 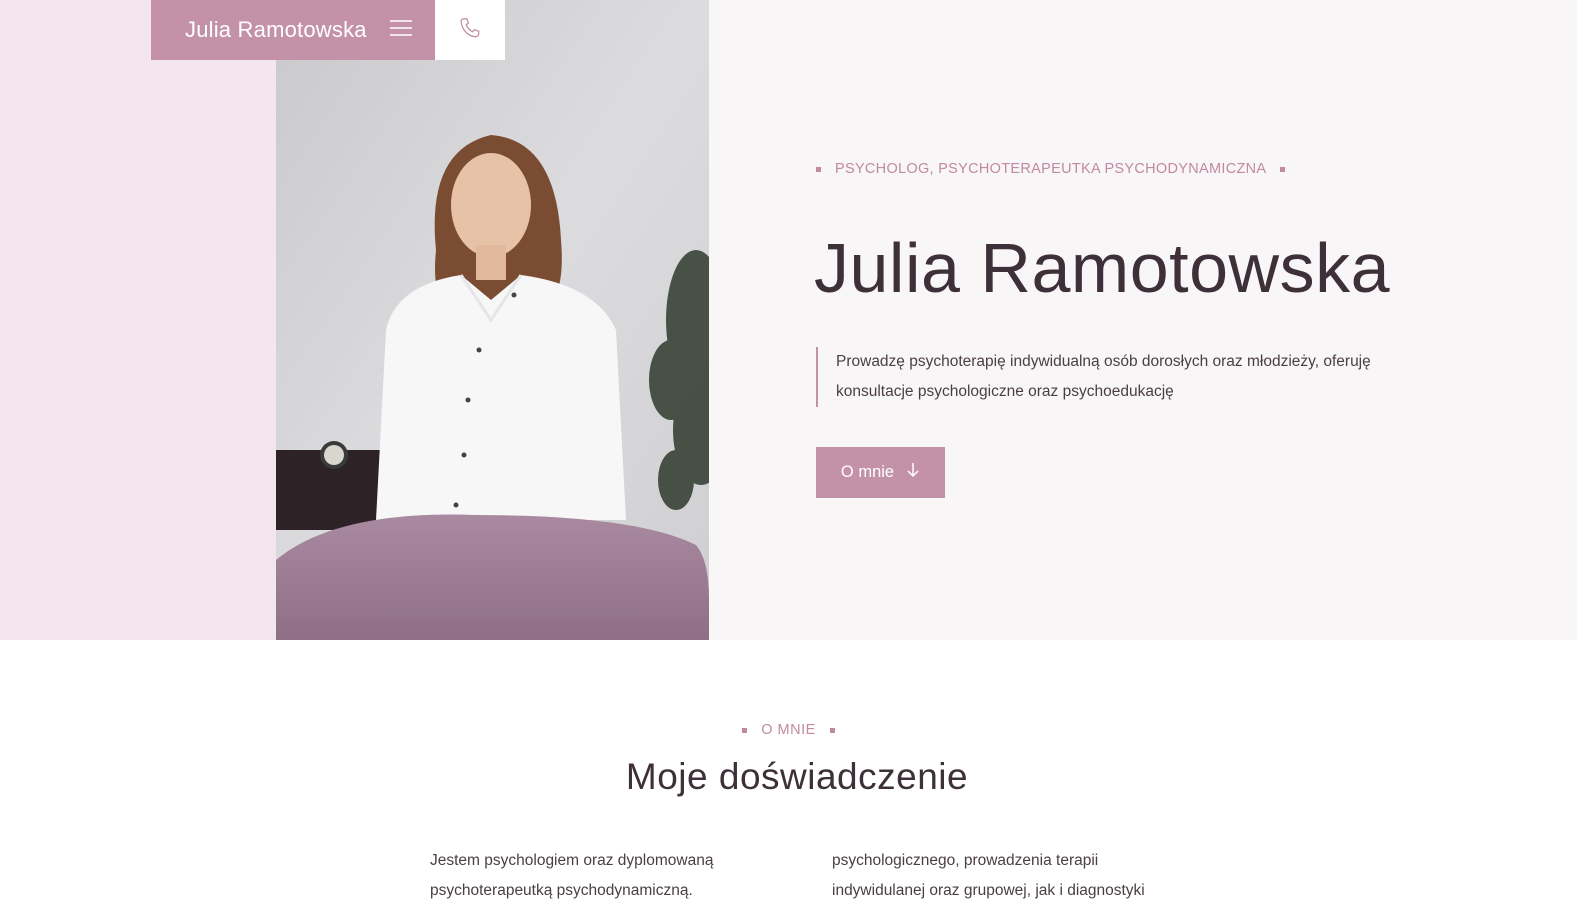 I want to click on about-me-button: O mnie, so click(x=880, y=472).